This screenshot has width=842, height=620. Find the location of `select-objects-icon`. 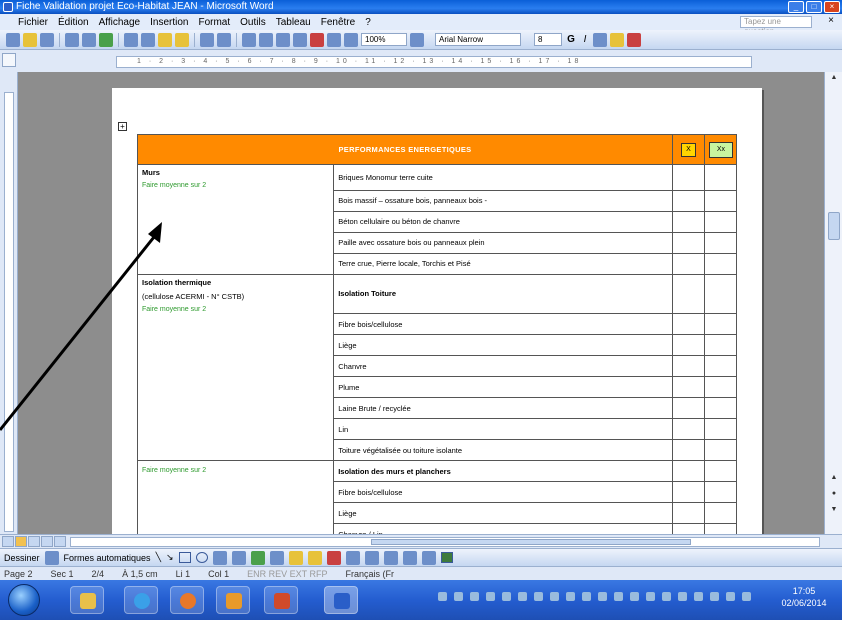

select-objects-icon is located at coordinates (51, 557).